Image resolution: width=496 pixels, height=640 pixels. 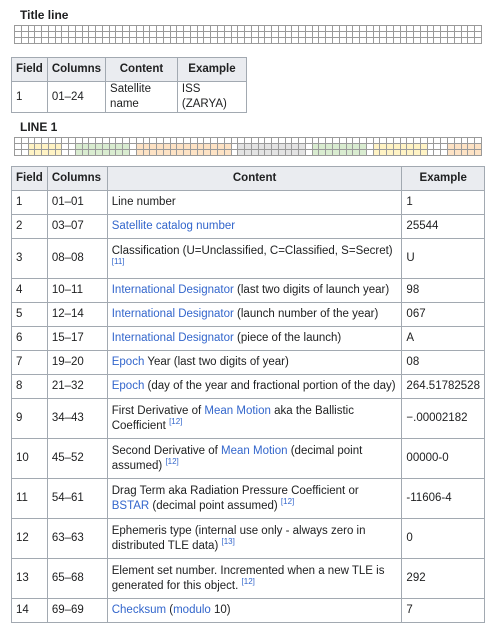 What do you see at coordinates (227, 541) in the screenshot?
I see `reference-link: [13]` at bounding box center [227, 541].